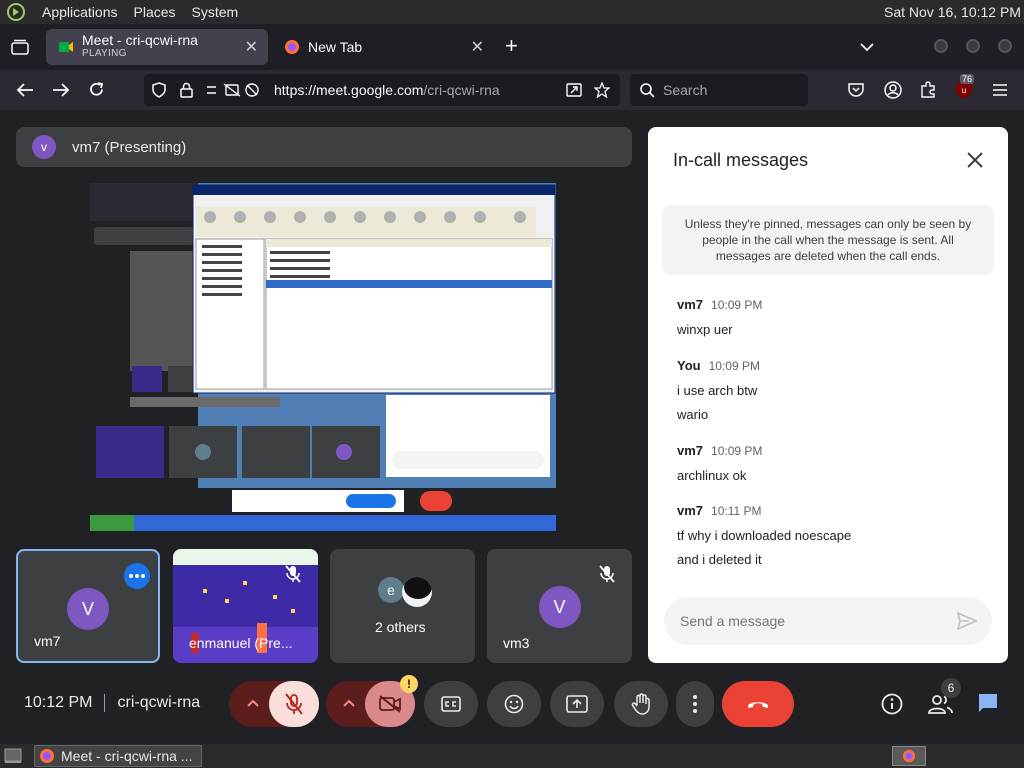 This screenshot has height=768, width=1024. I want to click on present-screen-button, so click(577, 704).